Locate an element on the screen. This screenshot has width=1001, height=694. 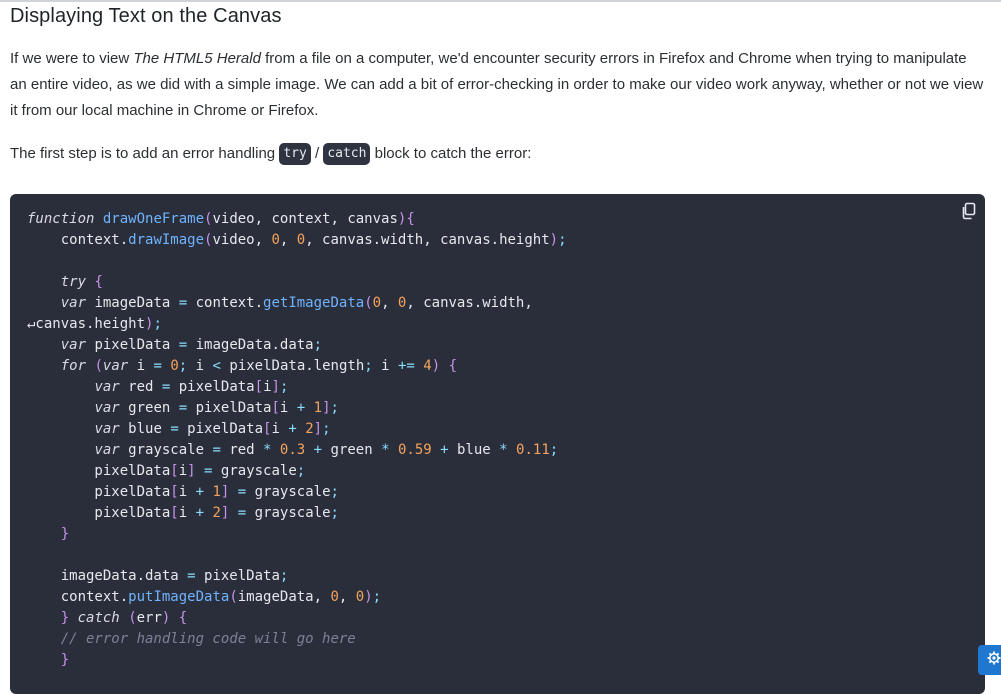
inline-code-catch: catch is located at coordinates (347, 154).